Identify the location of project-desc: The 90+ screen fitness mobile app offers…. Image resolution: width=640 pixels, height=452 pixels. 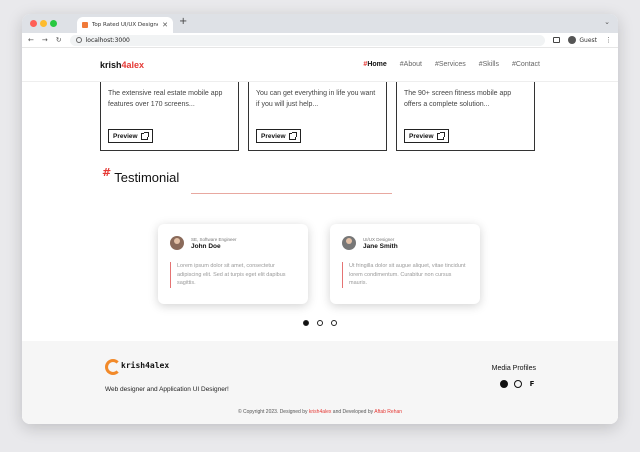
(458, 99).